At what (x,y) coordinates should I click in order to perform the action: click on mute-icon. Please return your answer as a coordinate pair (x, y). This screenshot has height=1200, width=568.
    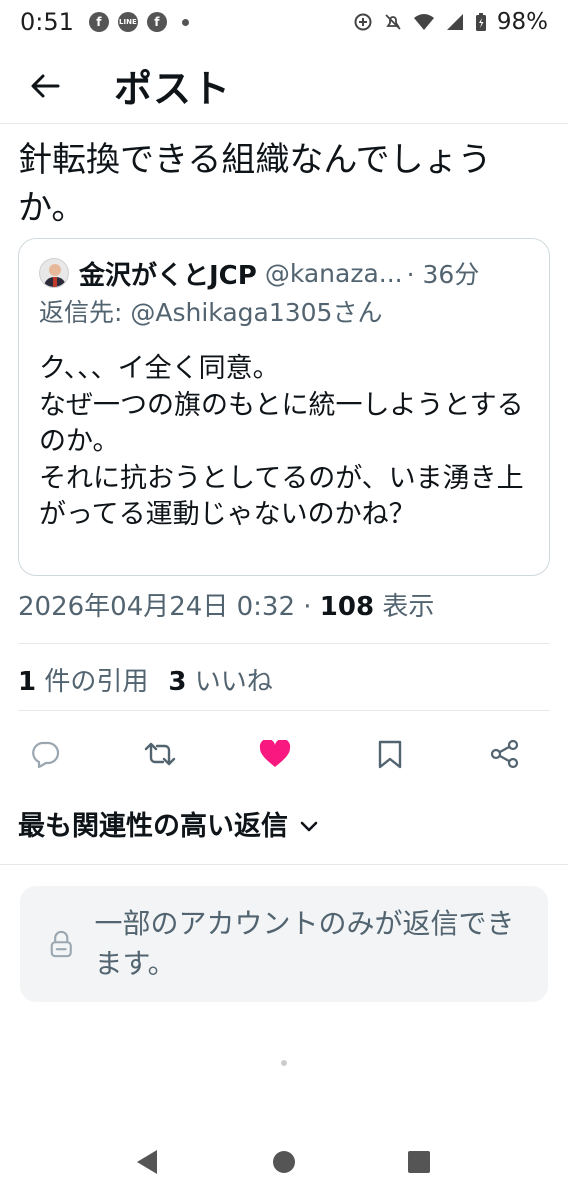
    Looking at the image, I should click on (393, 22).